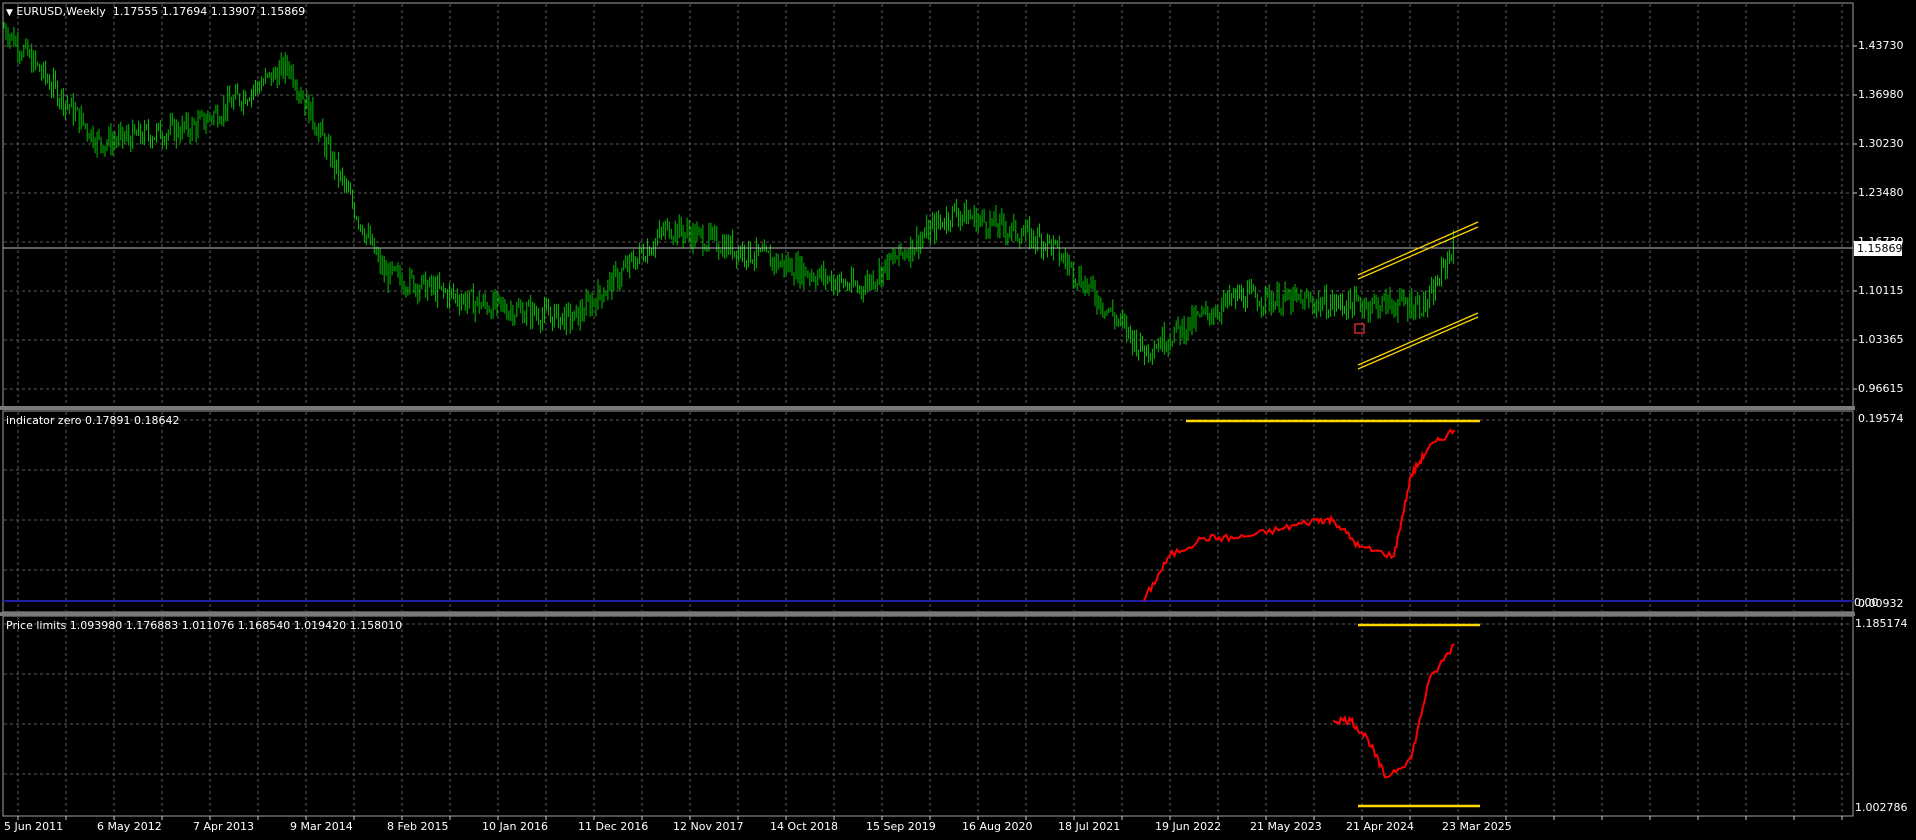  What do you see at coordinates (1881, 290) in the screenshot?
I see `price-tick: 1.10115` at bounding box center [1881, 290].